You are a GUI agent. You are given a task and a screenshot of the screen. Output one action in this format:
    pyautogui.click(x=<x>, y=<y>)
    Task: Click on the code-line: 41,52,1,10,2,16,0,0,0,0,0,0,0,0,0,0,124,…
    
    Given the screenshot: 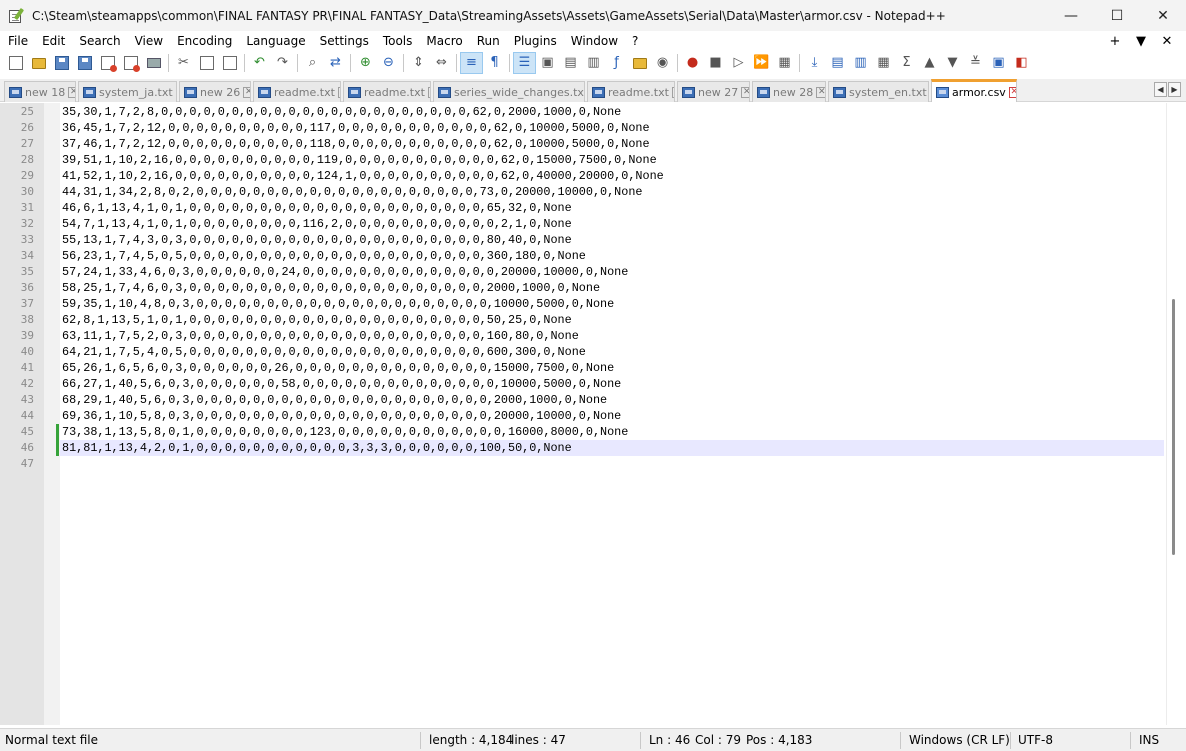 What is the action you would take?
    pyautogui.click(x=363, y=176)
    